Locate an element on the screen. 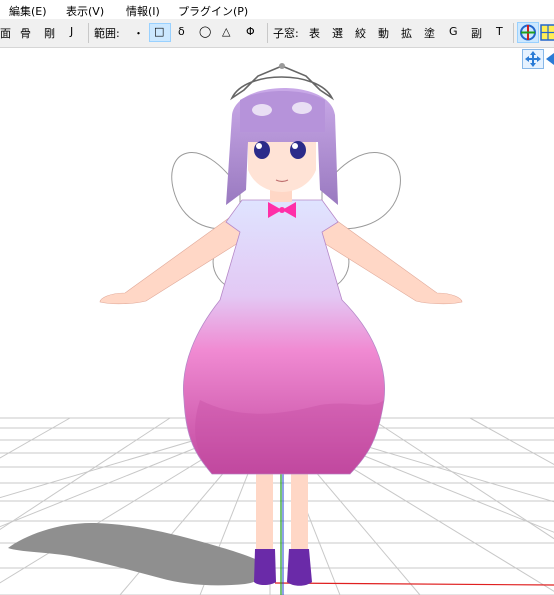  table-button: 表 is located at coordinates (314, 33).